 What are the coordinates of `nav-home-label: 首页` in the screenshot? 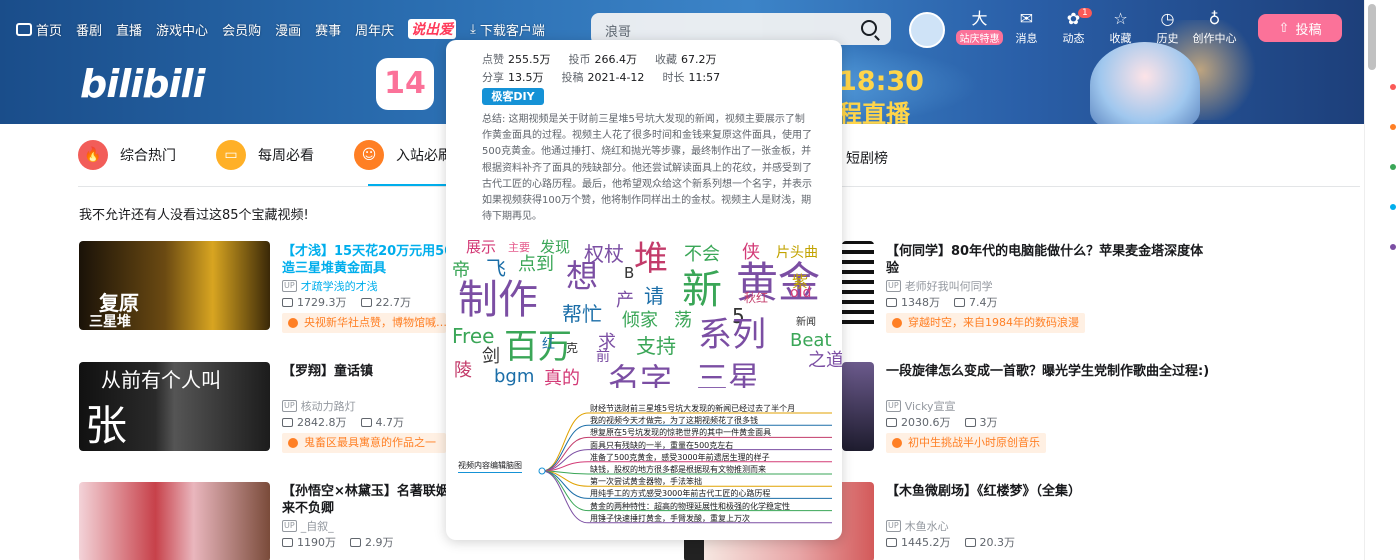 It's located at (49, 31).